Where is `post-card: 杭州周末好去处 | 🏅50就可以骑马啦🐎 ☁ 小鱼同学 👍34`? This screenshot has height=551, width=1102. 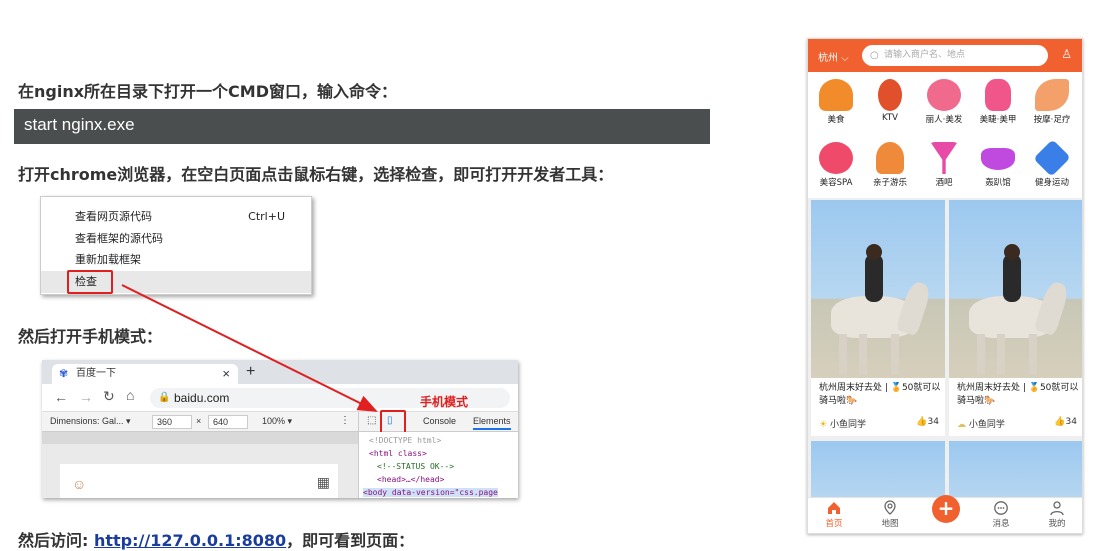 post-card: 杭州周末好去处 | 🏅50就可以骑马啦🐎 ☁ 小鱼同学 👍34 is located at coordinates (1015, 318).